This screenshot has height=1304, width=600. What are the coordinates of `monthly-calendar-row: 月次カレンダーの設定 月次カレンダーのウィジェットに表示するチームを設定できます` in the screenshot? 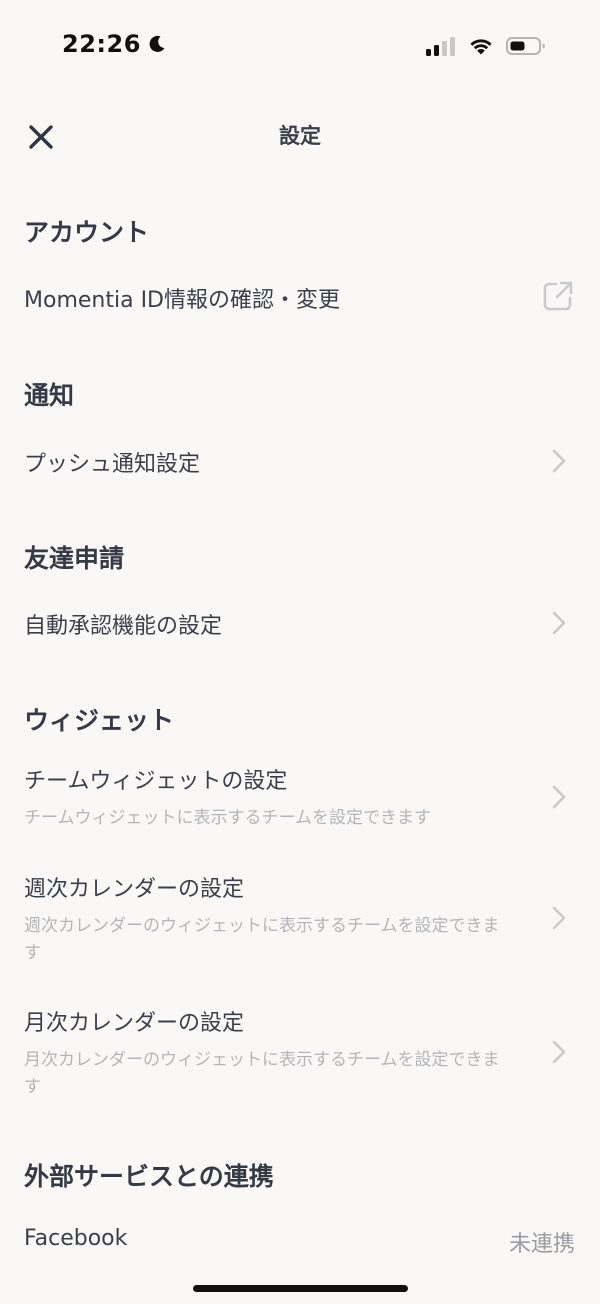 It's located at (300, 1052).